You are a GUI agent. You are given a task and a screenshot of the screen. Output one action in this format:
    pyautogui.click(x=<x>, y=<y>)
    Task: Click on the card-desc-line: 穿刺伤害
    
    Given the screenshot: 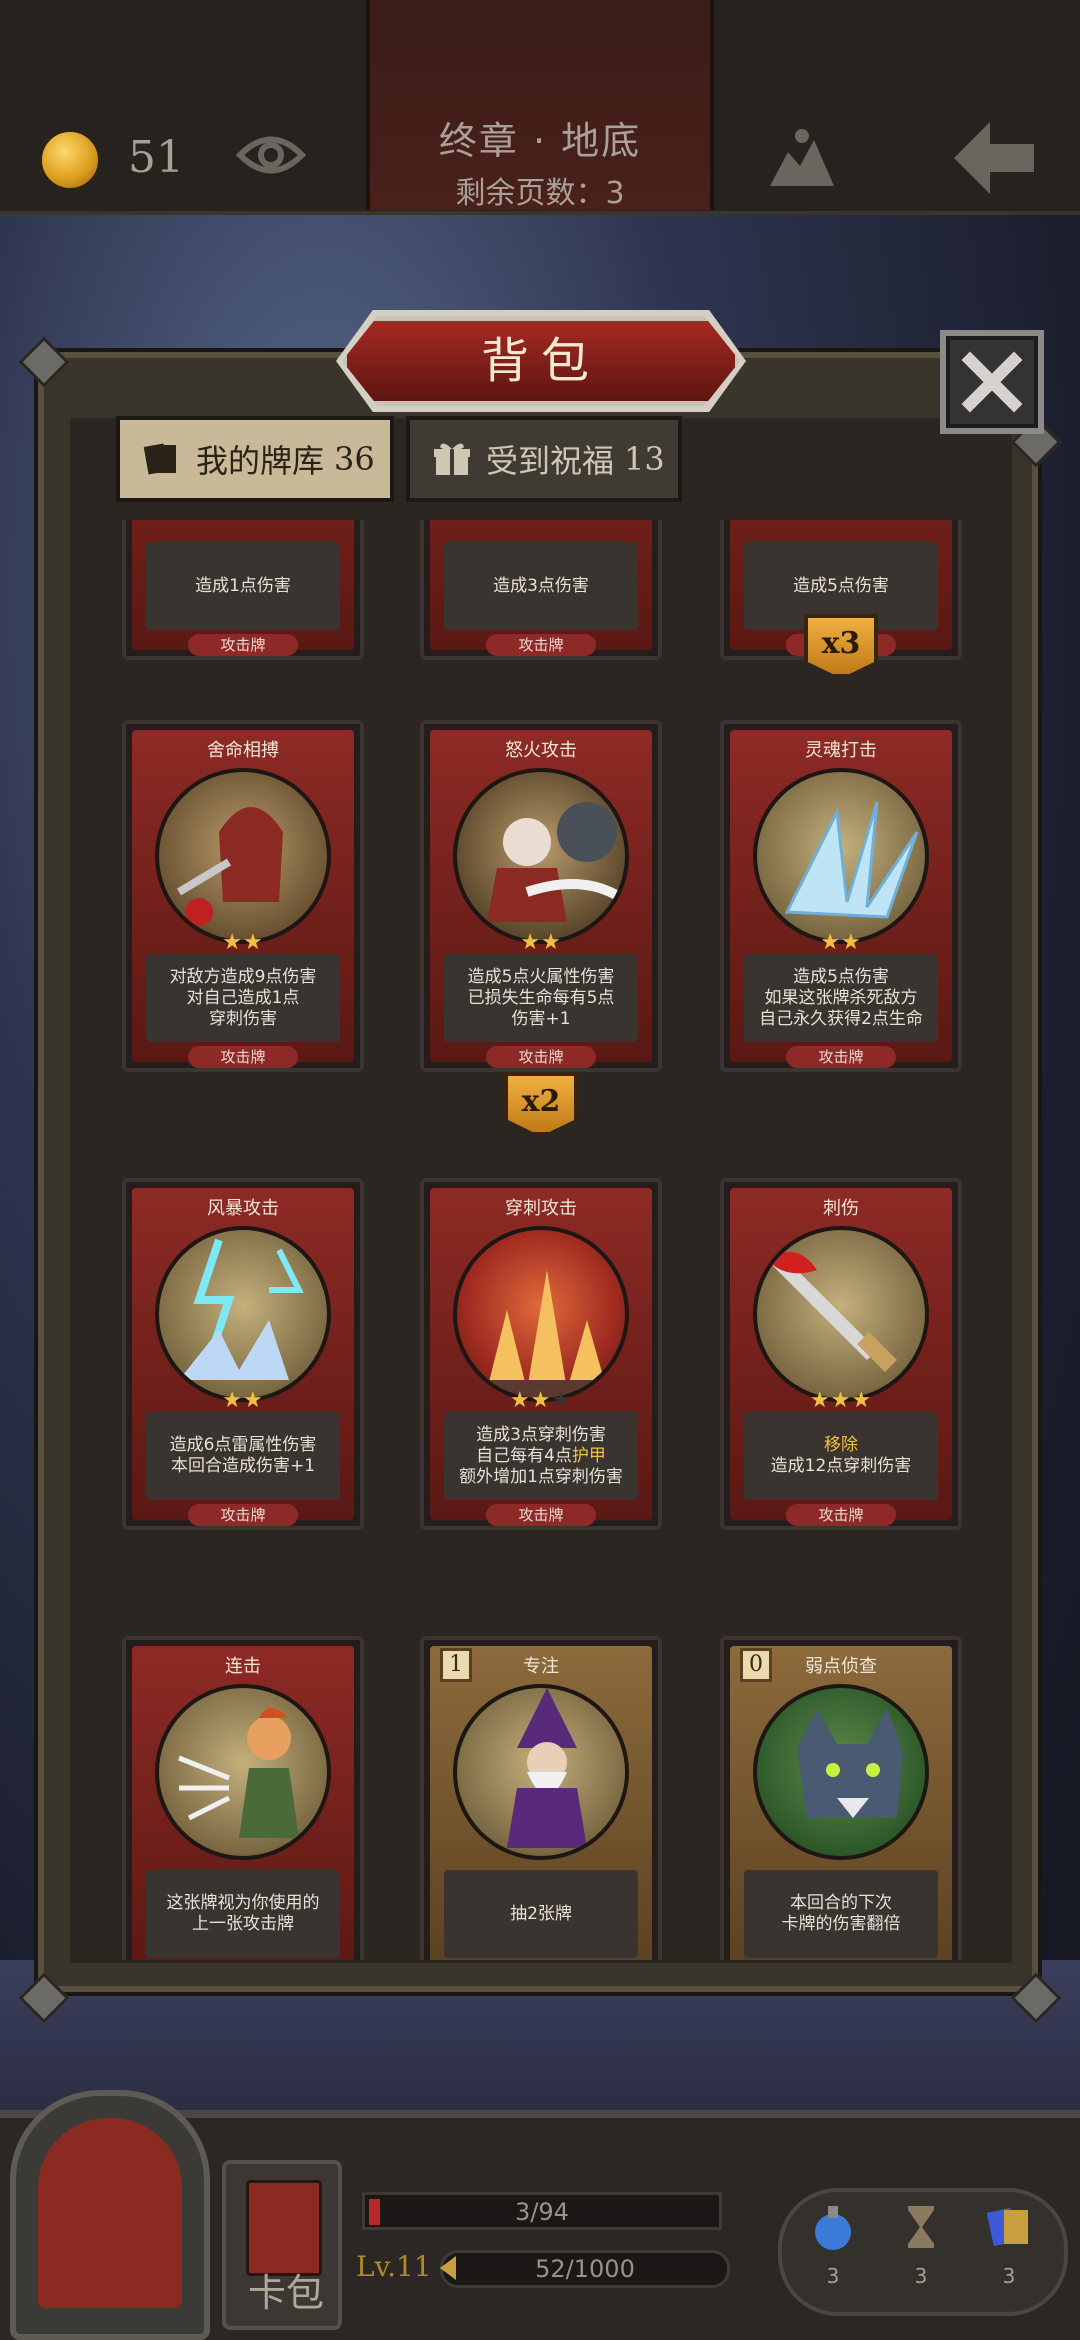 What is the action you would take?
    pyautogui.click(x=242, y=1018)
    